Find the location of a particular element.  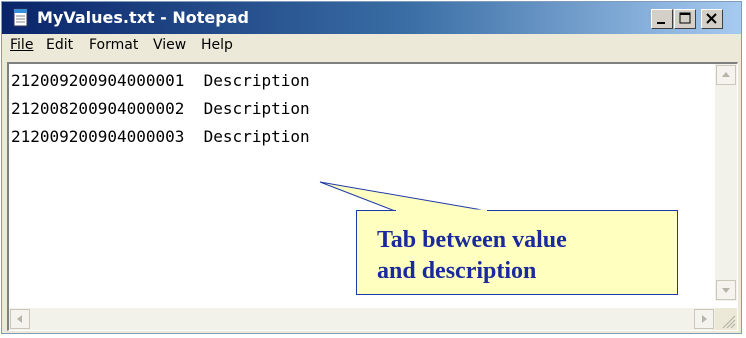

callout-line-1: Tab between value is located at coordinates (472, 240).